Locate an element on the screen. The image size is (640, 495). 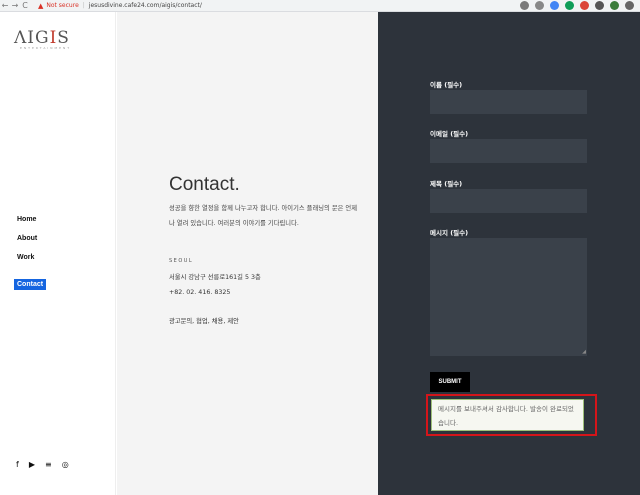
email-label: 이메일 (필수) is located at coordinates (449, 134).